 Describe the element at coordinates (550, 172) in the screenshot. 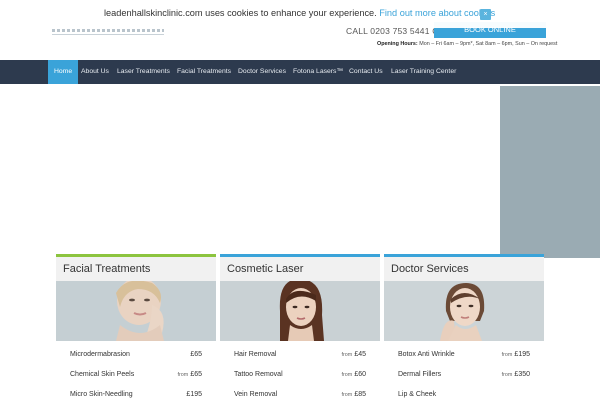

I see `hero-slider-panel` at that location.